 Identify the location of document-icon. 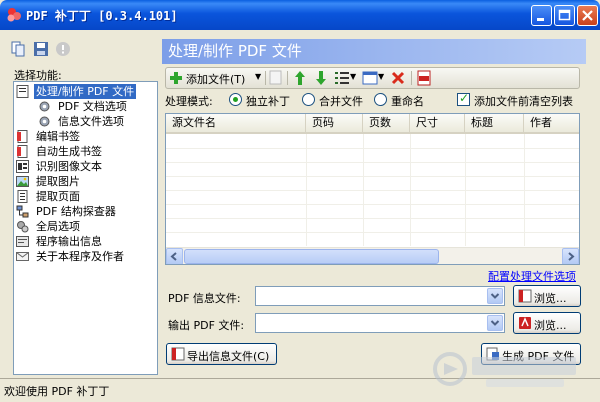
(22, 91).